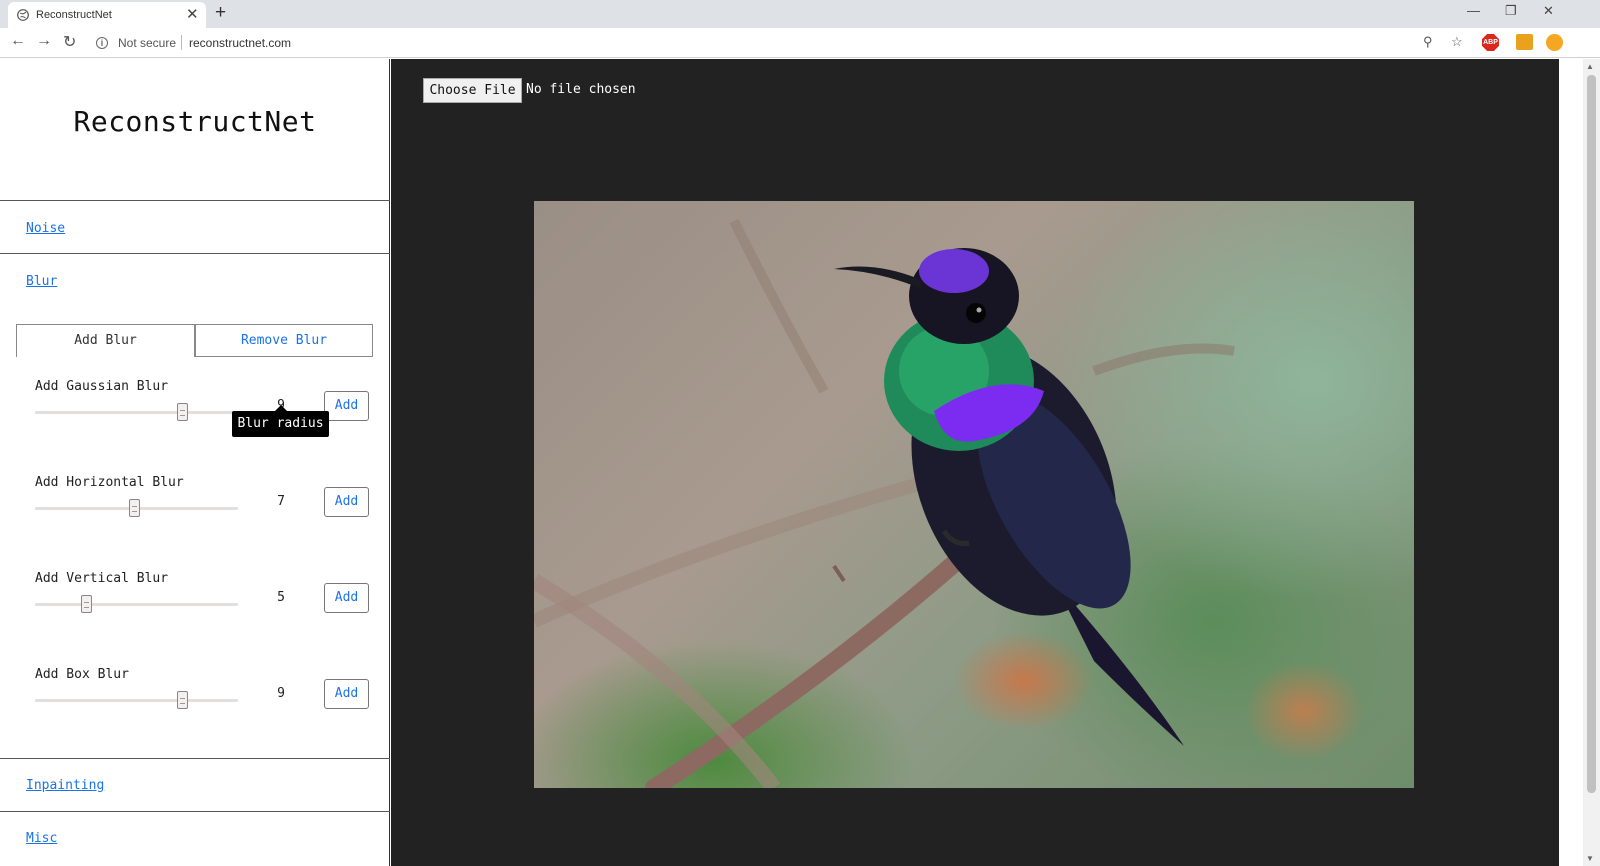 This screenshot has height=866, width=1600. What do you see at coordinates (105, 340) in the screenshot?
I see `tab-add-blur: Add Blur` at bounding box center [105, 340].